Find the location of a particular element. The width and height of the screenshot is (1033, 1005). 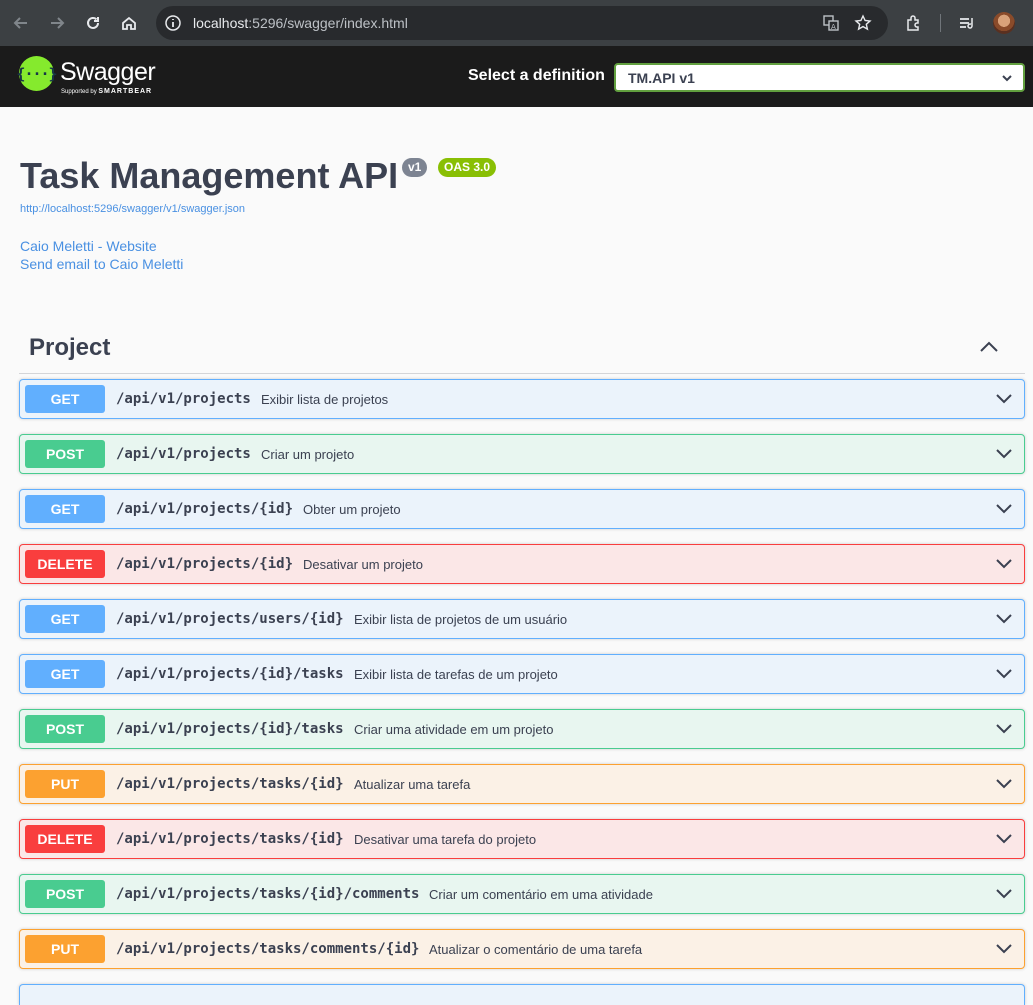

svg-text: A is located at coordinates (833, 27).